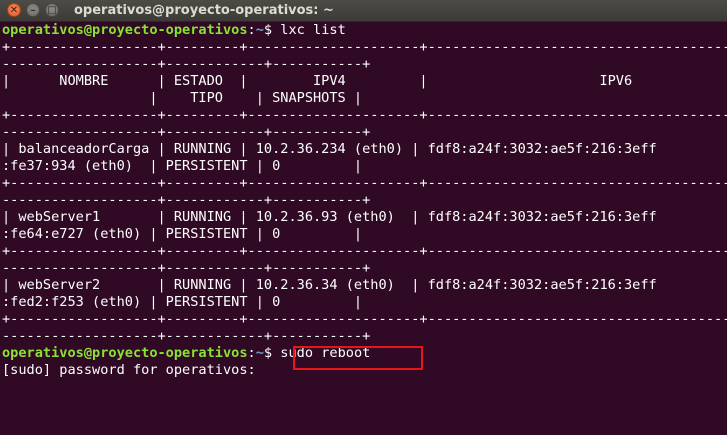  I want to click on table-row: :fe64:e727 (eth0) | PERSISTENT | 0 |, so click(182, 234).